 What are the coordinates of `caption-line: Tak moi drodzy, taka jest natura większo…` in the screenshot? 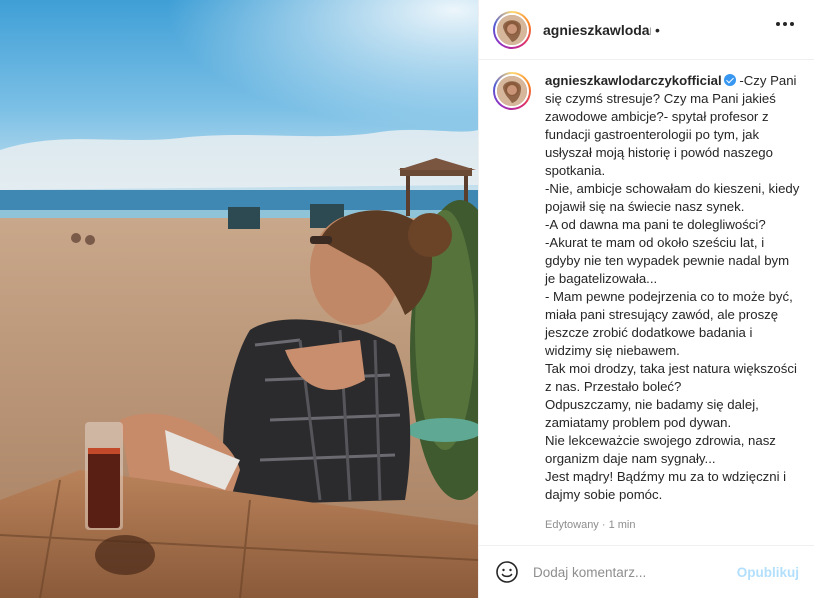 It's located at (671, 377).